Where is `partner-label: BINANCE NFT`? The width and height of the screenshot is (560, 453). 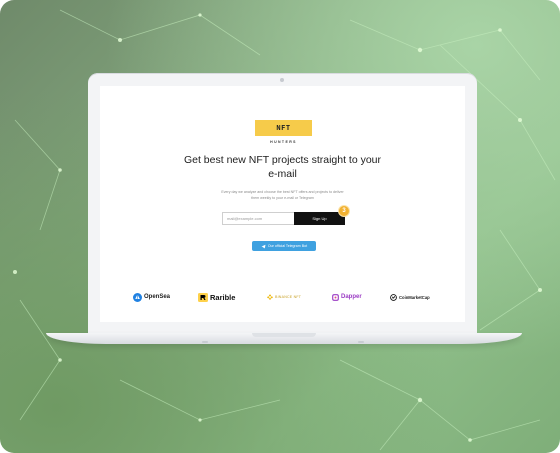 partner-label: BINANCE NFT is located at coordinates (288, 297).